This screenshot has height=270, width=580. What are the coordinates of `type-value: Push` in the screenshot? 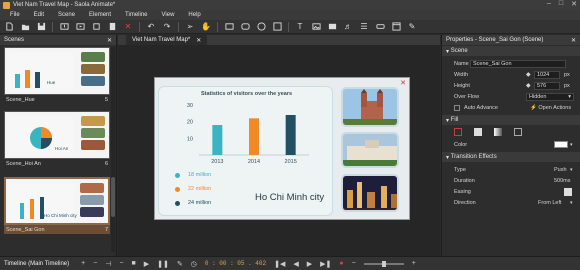 It's located at (560, 170).